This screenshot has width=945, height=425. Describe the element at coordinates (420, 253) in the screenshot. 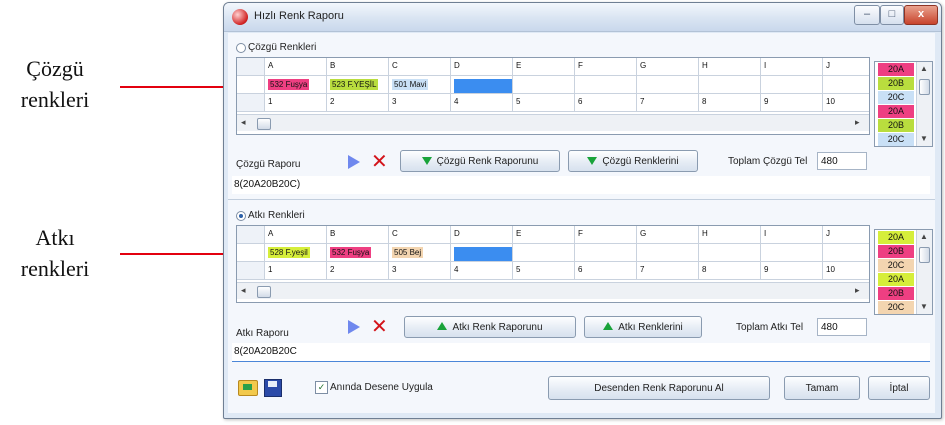

I see `grid-color-cell: 505 Bej` at that location.